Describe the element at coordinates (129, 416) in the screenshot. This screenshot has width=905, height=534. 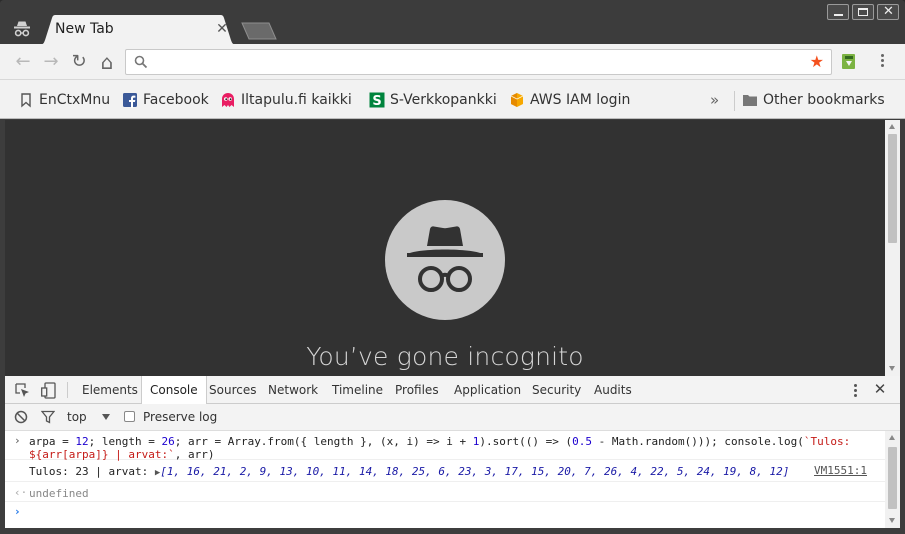
I see `preserve-log-checkbox` at that location.